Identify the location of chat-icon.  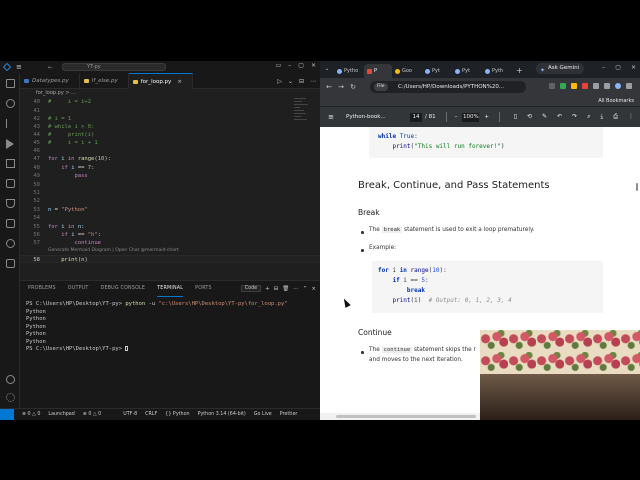
(10, 263).